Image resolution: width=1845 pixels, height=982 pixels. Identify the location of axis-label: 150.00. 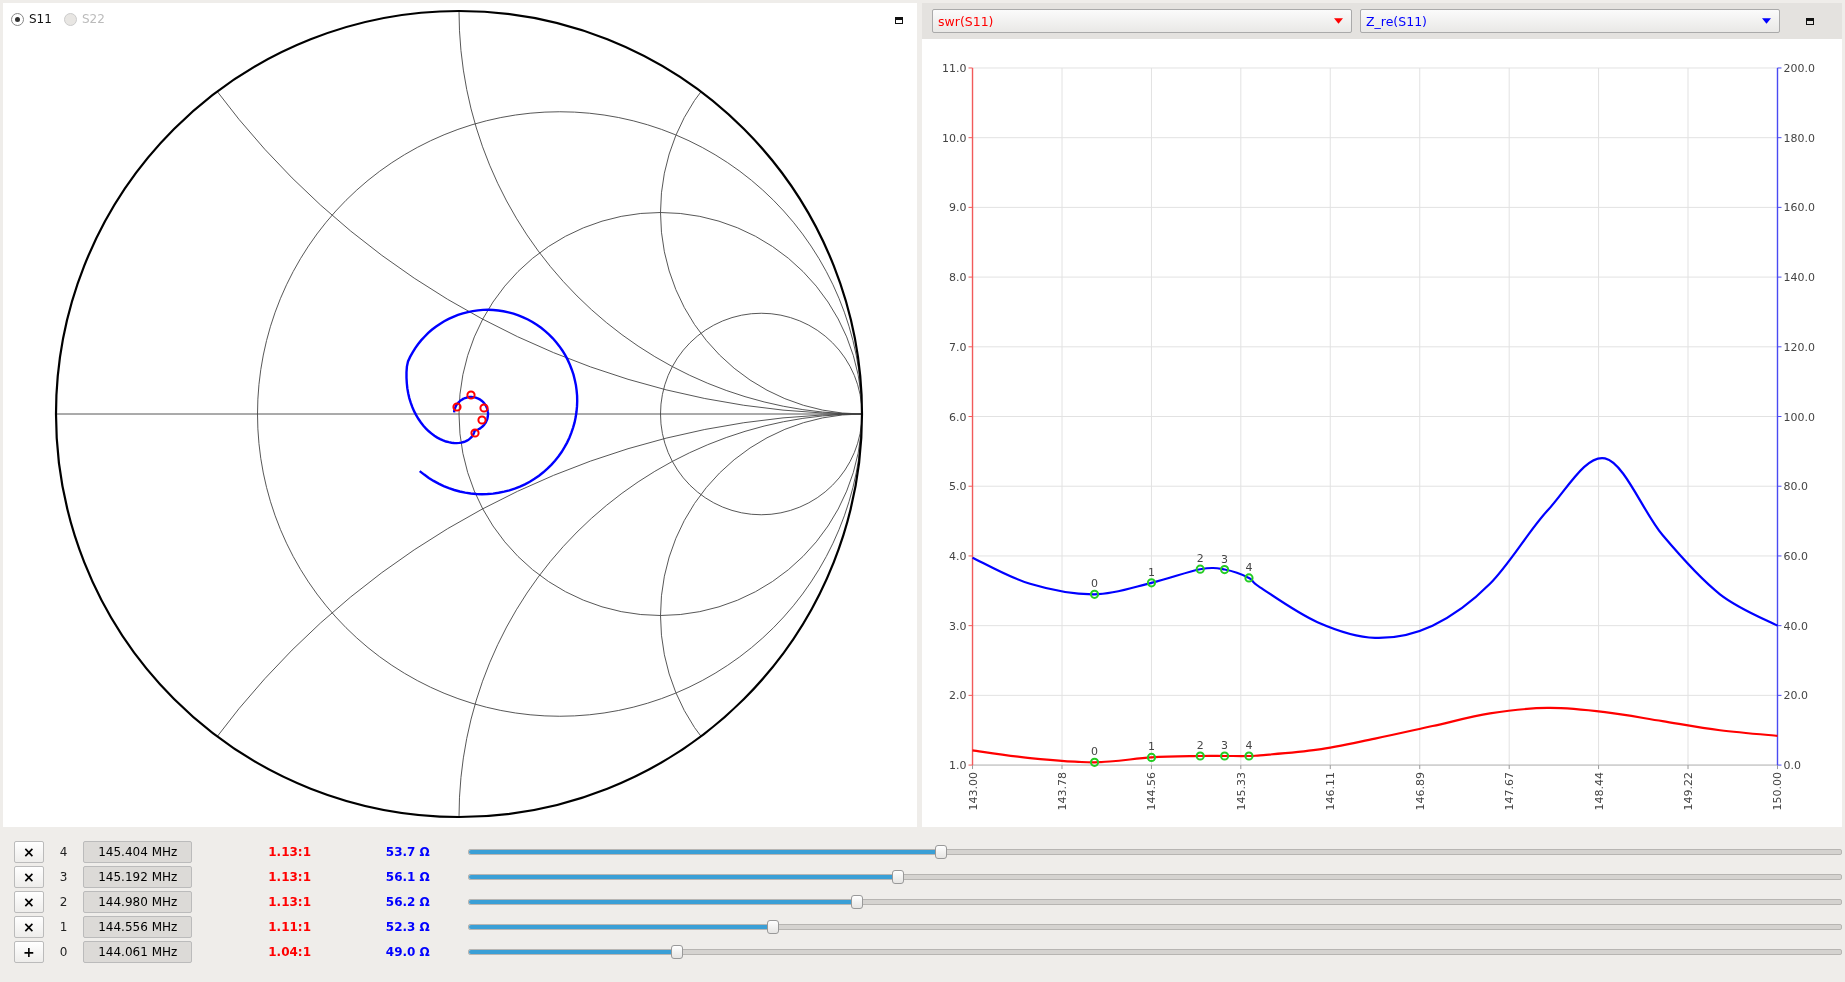
(1778, 791).